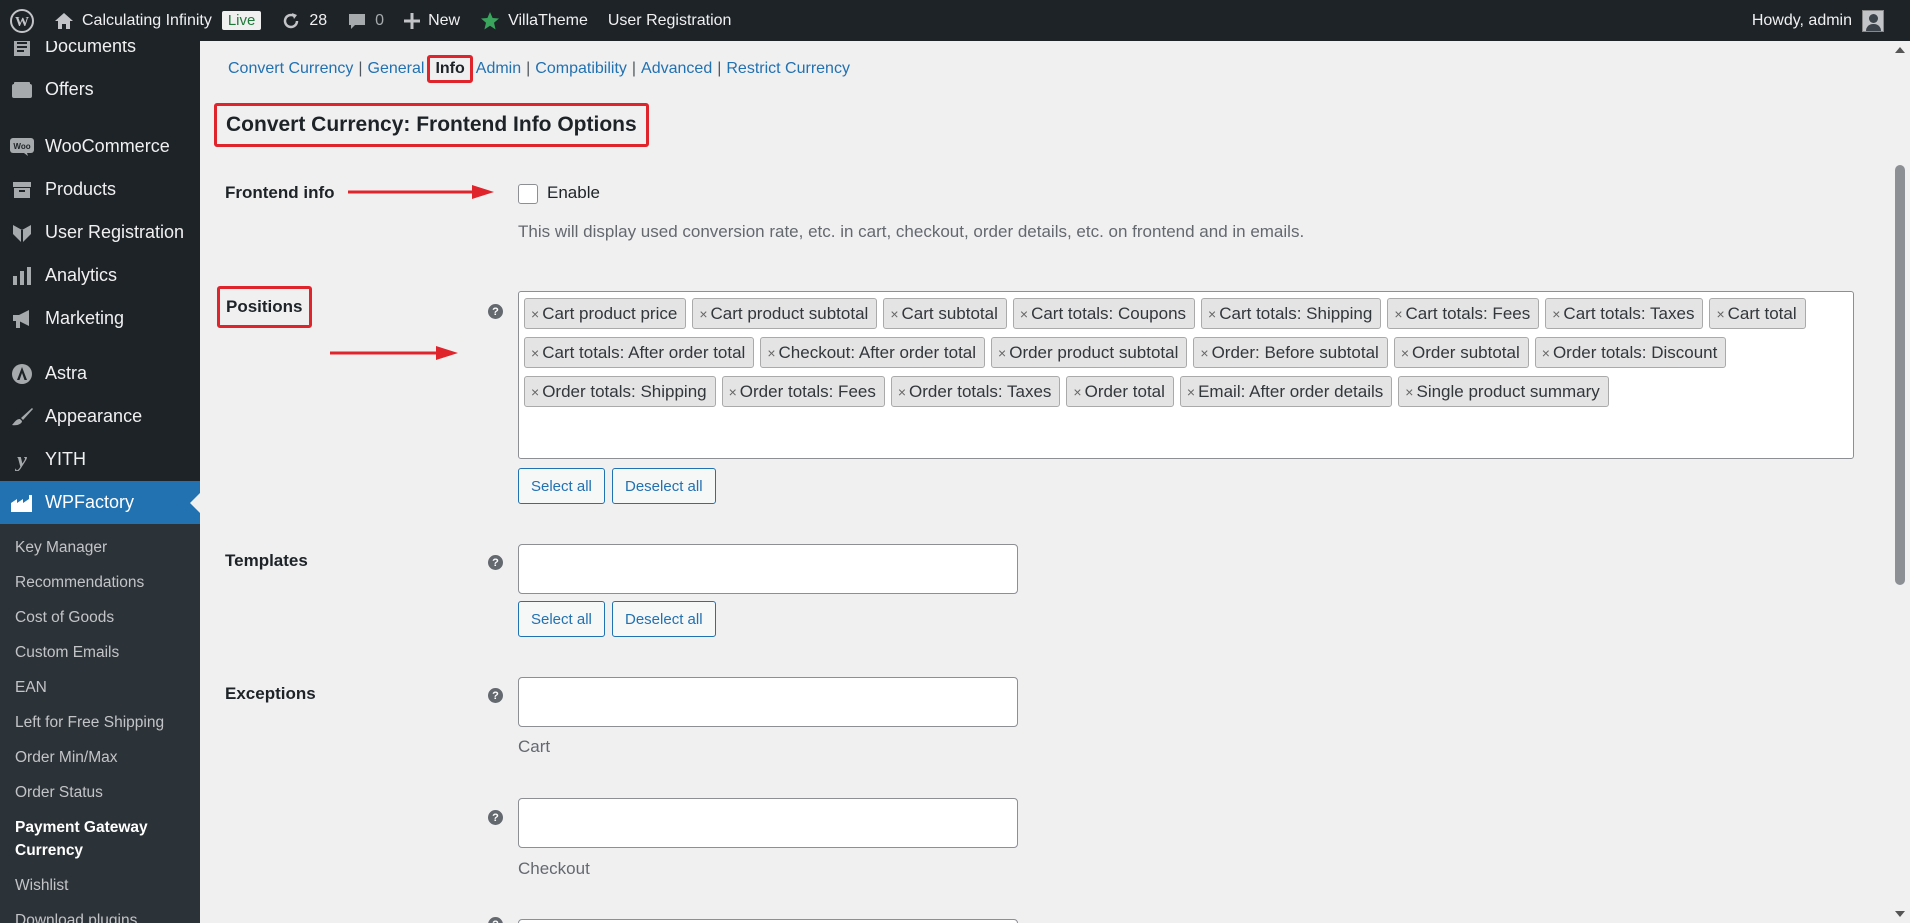 This screenshot has width=1910, height=923. What do you see at coordinates (1900, 50) in the screenshot?
I see `scroll-up-icon` at bounding box center [1900, 50].